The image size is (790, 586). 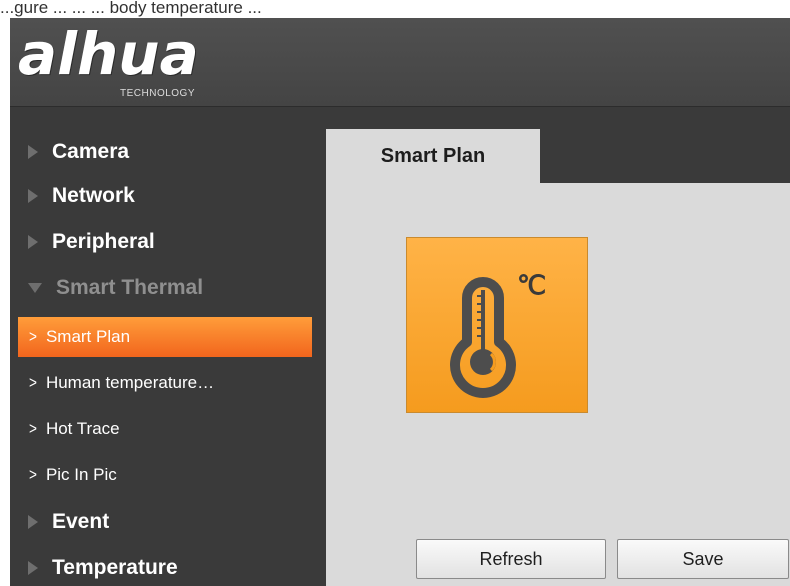 I want to click on temperature-plan-tile: ℃, so click(x=497, y=325).